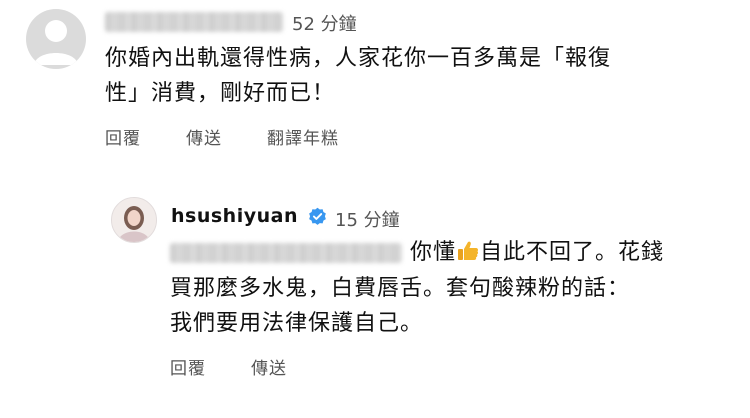  What do you see at coordinates (220, 93) in the screenshot?
I see `comment-text-line-2: 性」消費，剛好而已！` at bounding box center [220, 93].